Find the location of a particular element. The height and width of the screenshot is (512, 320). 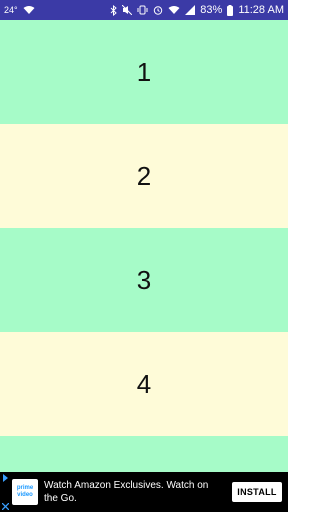

list-item-label: 4 is located at coordinates (144, 383).